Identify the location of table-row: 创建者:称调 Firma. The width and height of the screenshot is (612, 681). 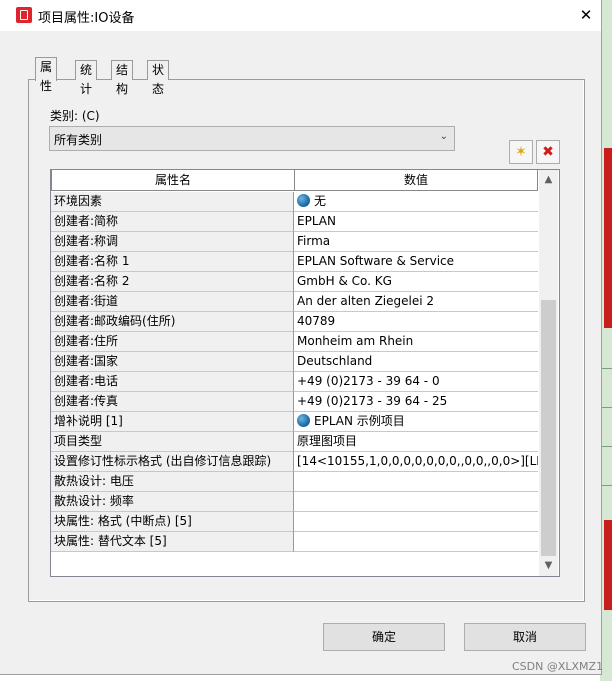
(294, 242).